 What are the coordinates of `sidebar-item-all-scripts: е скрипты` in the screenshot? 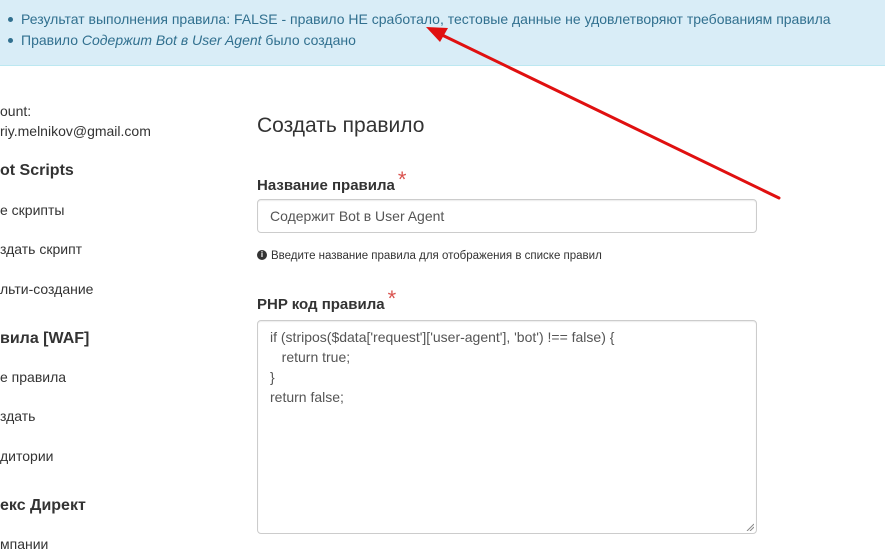 It's located at (32, 210).